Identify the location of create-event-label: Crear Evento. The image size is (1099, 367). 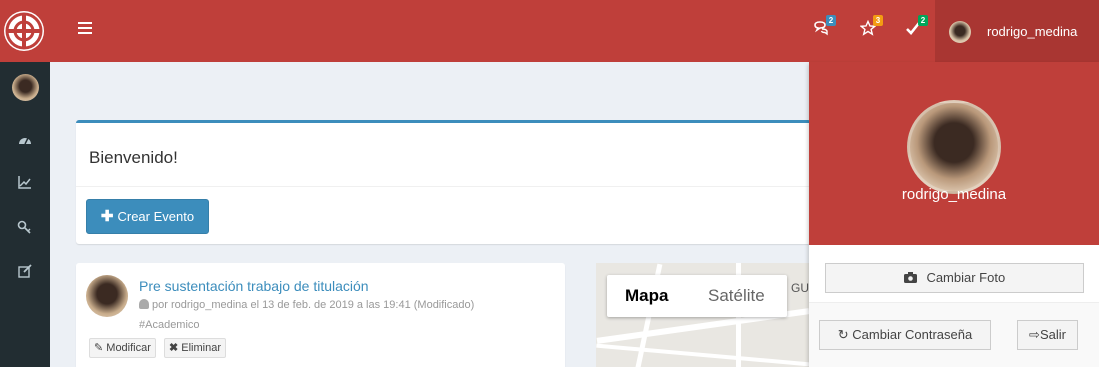
(156, 216).